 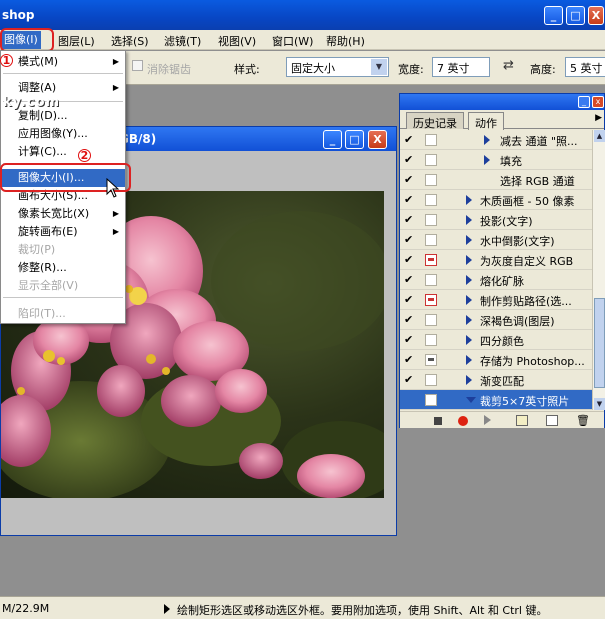 I want to click on doc-close-button: X, so click(x=377, y=139).